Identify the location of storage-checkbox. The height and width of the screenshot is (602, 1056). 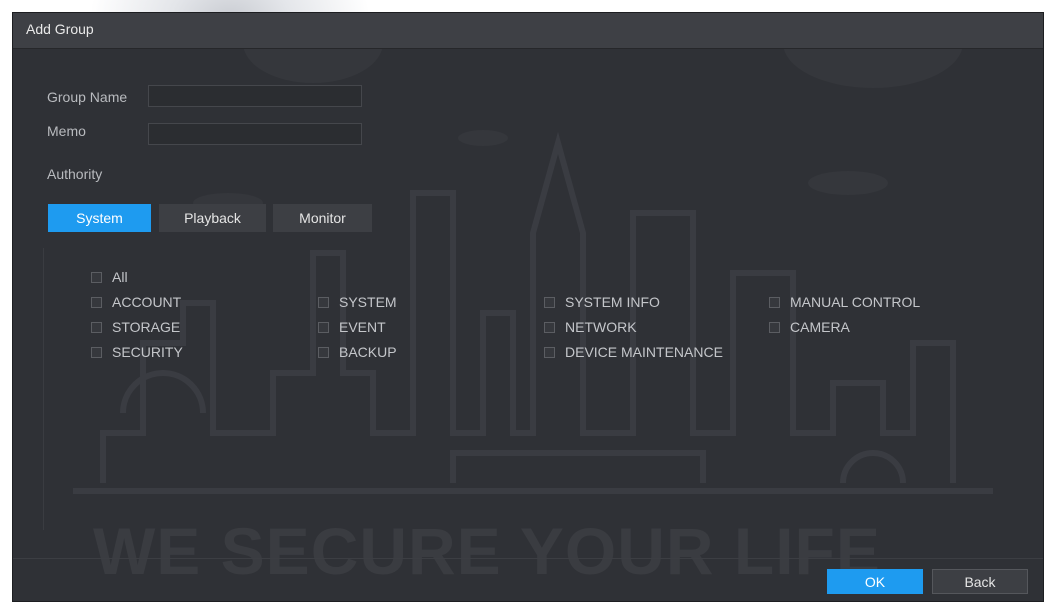
(96, 327).